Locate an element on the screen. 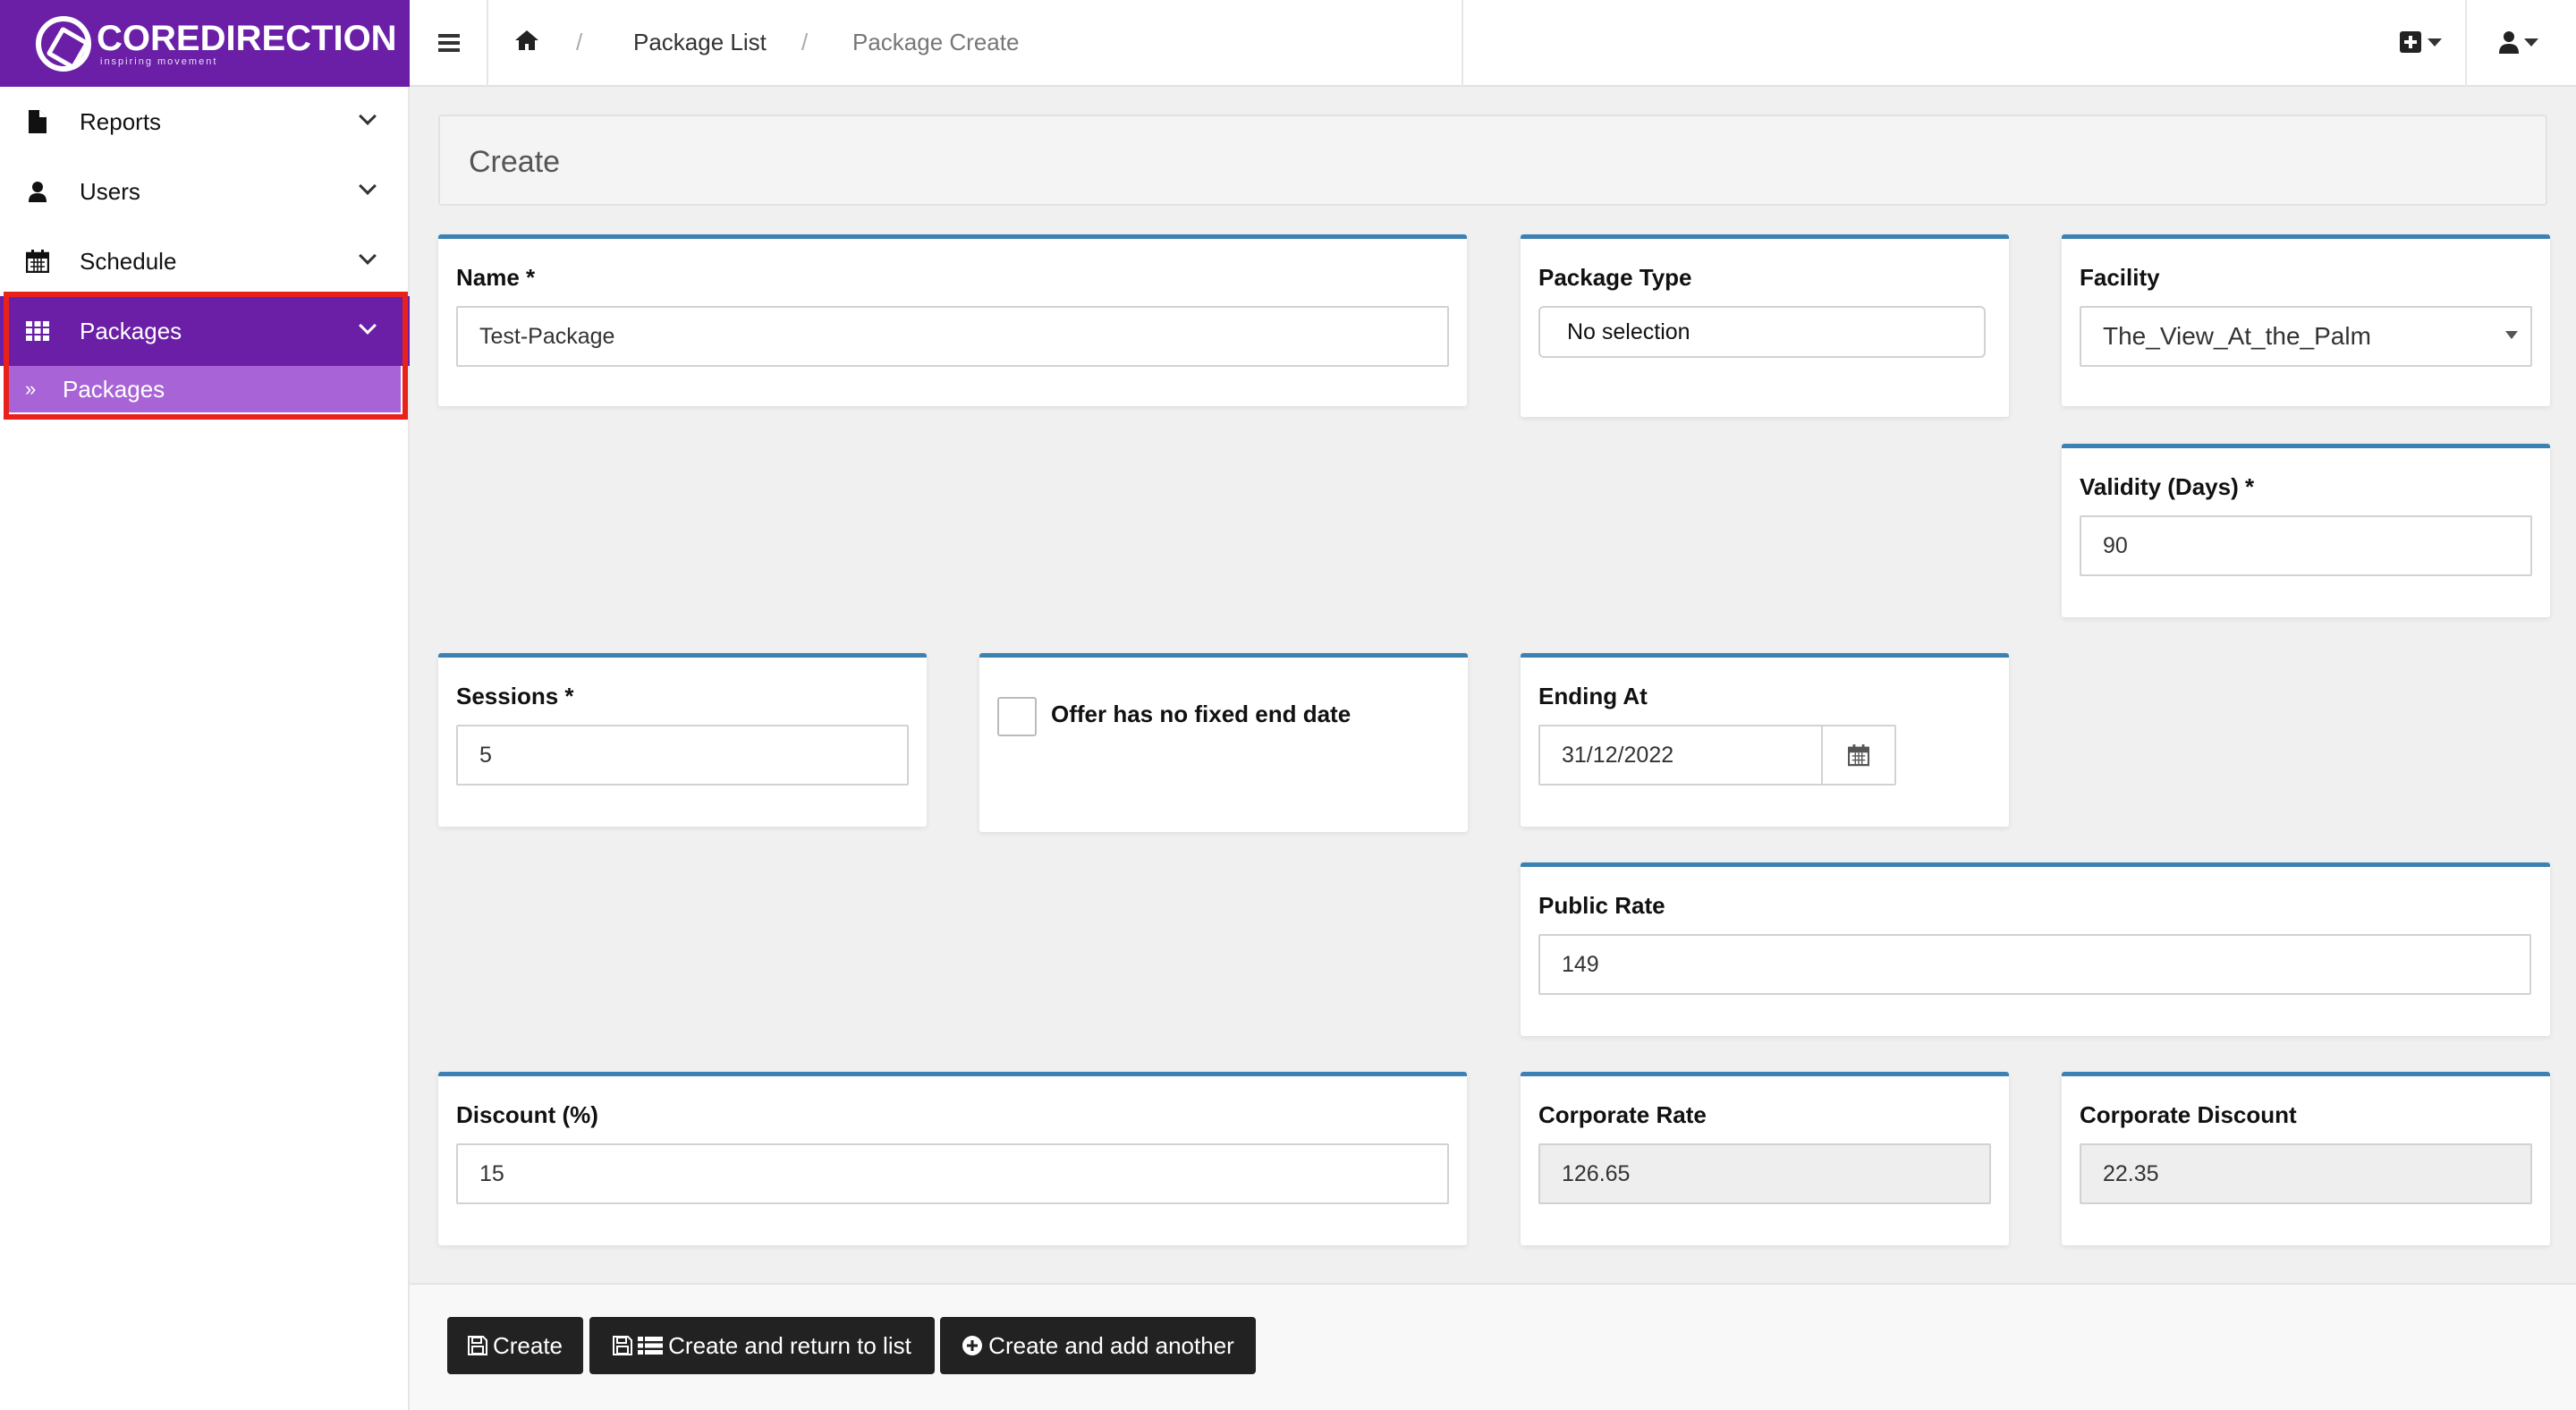  home-icon is located at coordinates (526, 42).